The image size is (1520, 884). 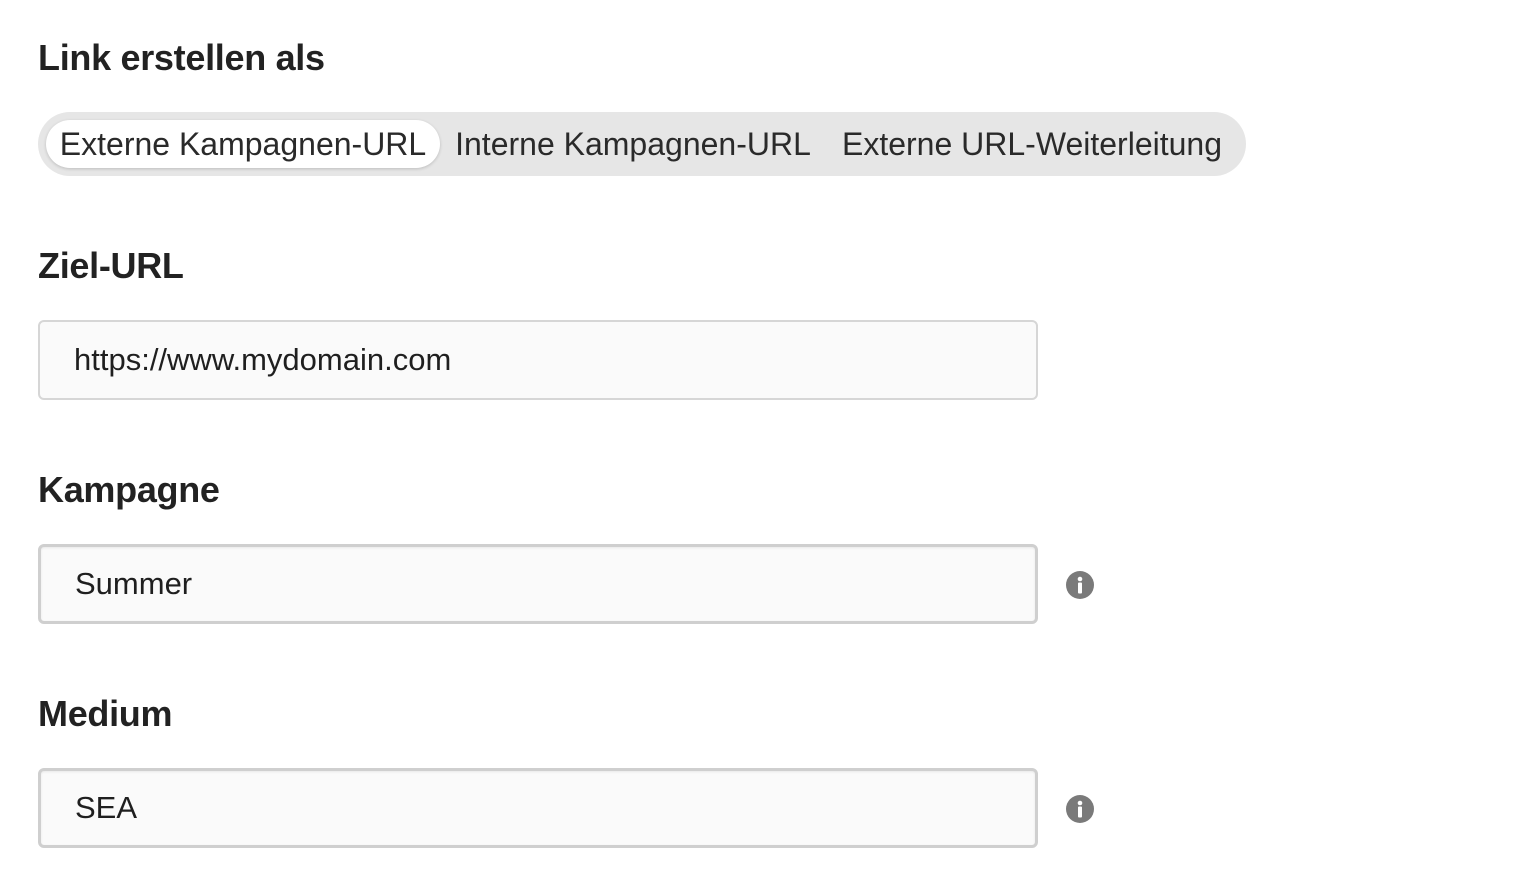 What do you see at coordinates (1032, 144) in the screenshot?
I see `segment-externe-url-weiterleitung: Externe URL-Weiterleitung` at bounding box center [1032, 144].